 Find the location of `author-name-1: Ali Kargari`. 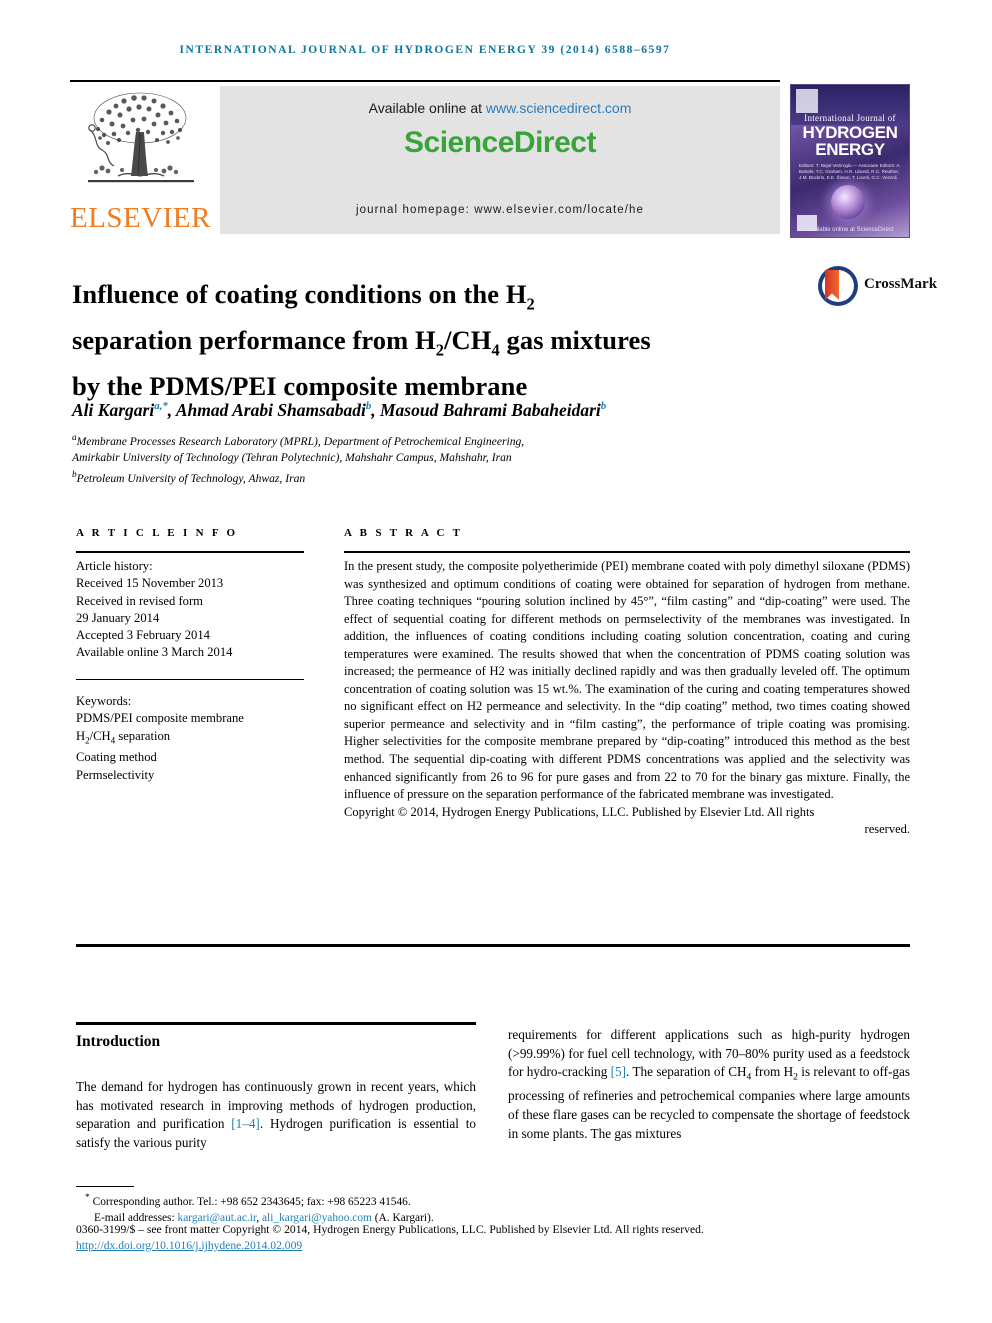

author-name-1: Ali Kargari is located at coordinates (113, 410).